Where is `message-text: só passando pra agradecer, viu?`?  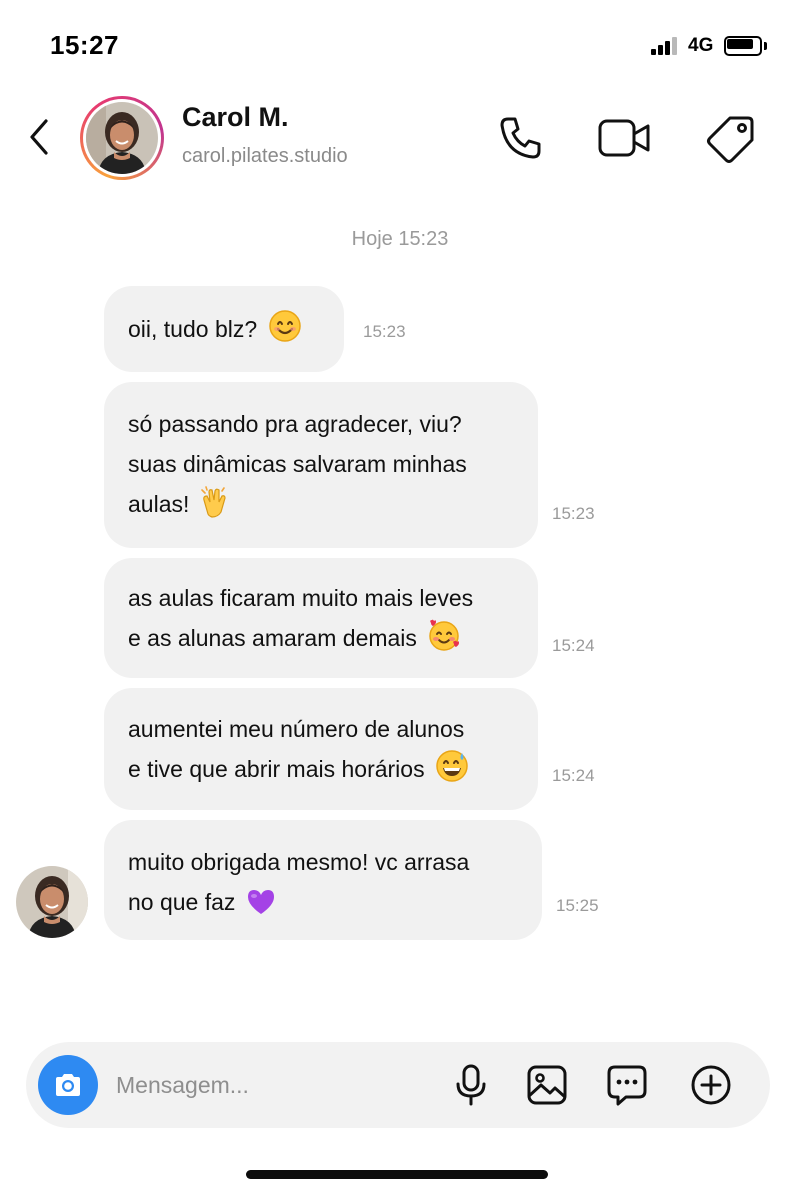 message-text: só passando pra agradecer, viu? is located at coordinates (295, 424).